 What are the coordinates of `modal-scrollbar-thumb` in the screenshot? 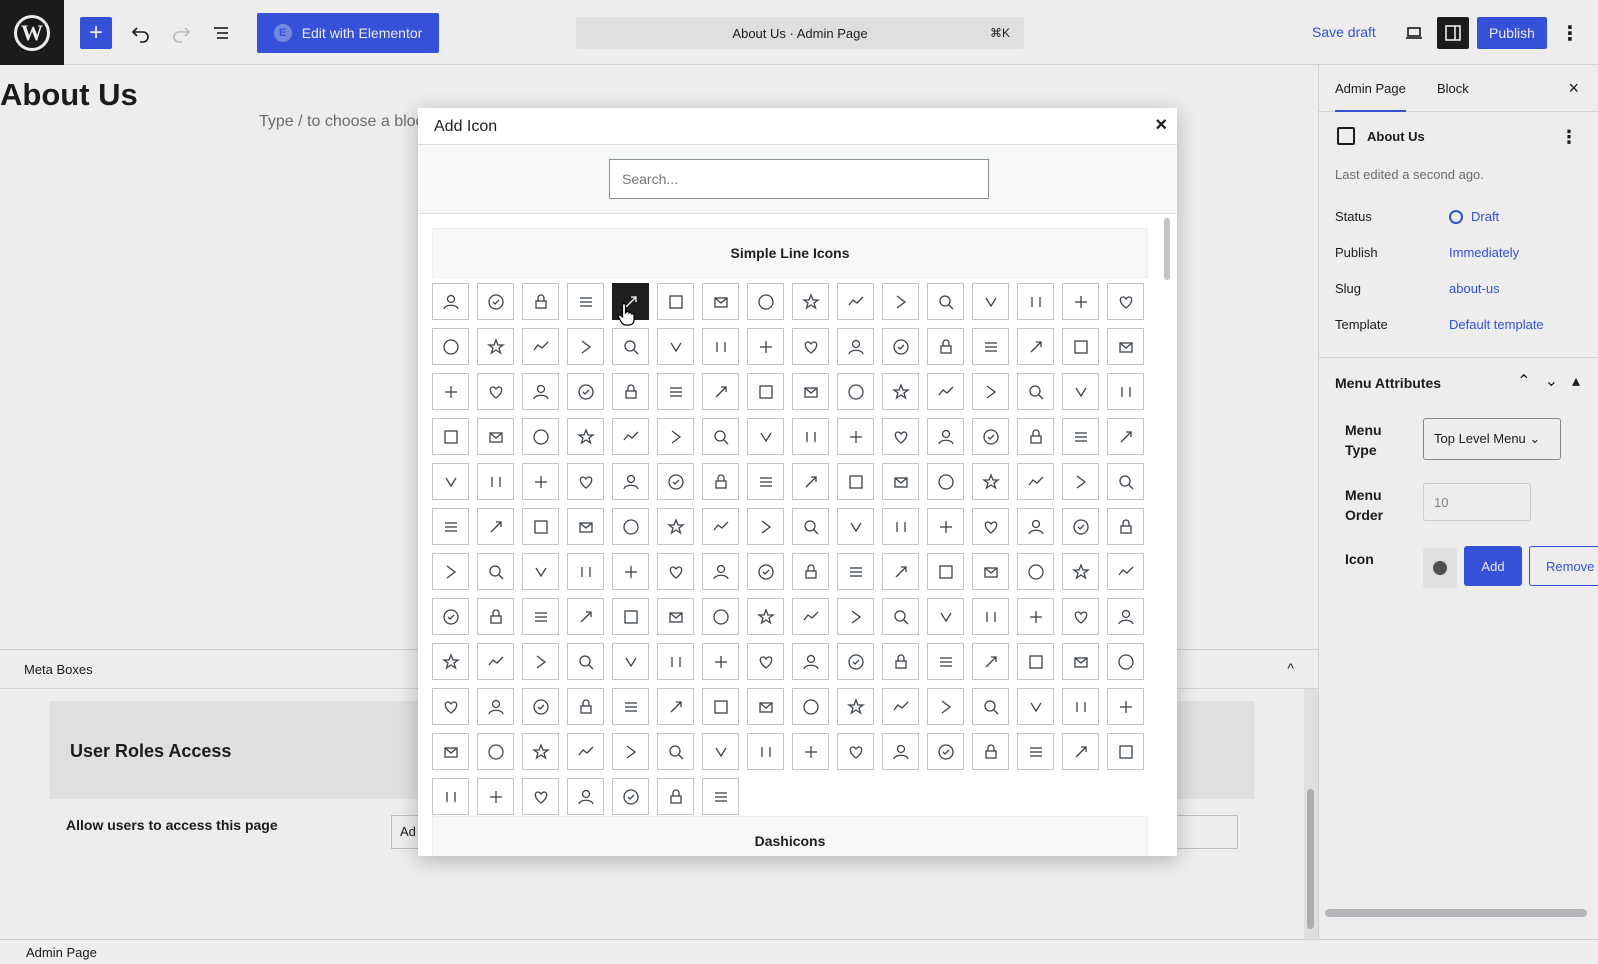 It's located at (1167, 249).